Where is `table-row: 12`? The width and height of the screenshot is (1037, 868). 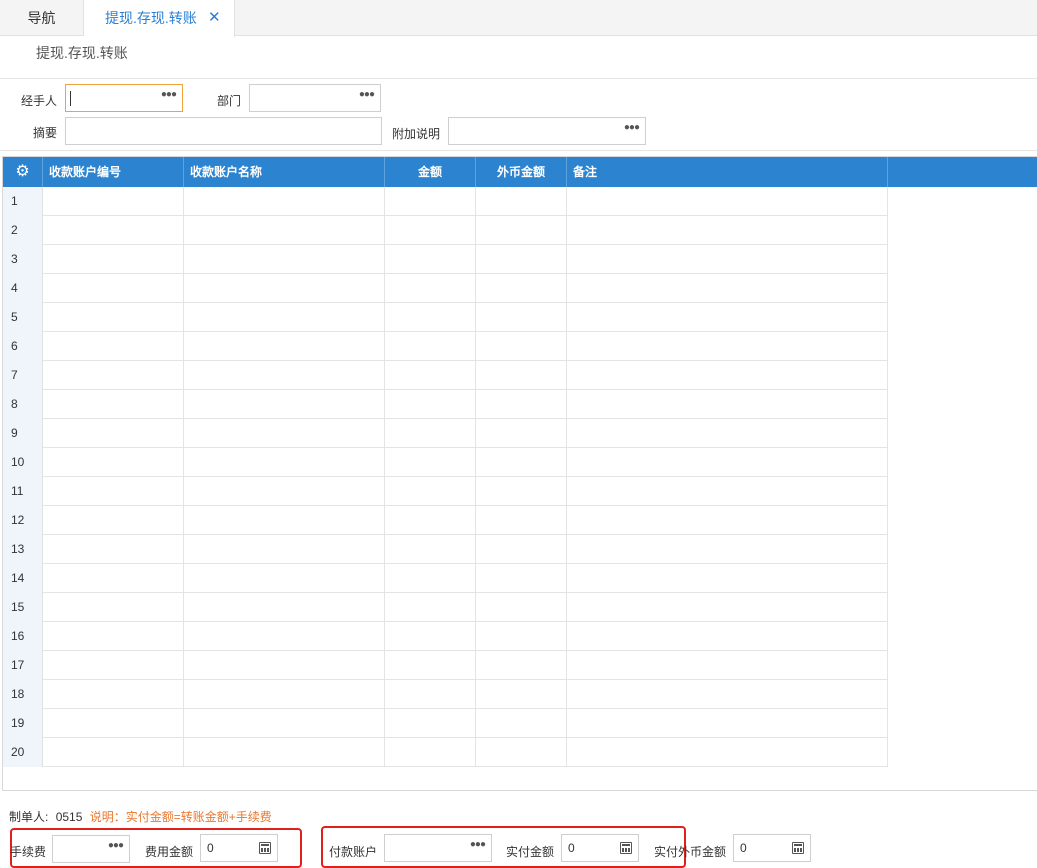
table-row: 12 is located at coordinates (445, 520).